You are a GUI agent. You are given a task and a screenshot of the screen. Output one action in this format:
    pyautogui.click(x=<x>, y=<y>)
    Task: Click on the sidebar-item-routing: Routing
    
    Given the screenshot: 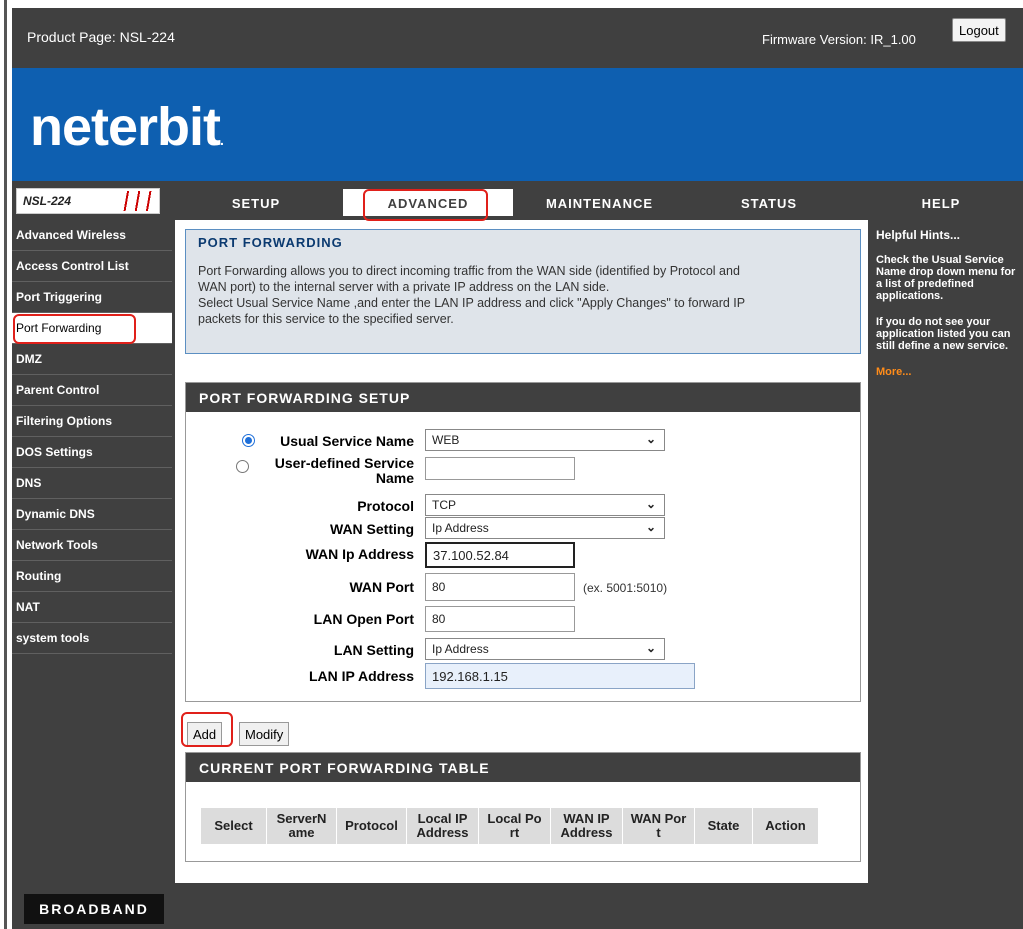 What is the action you would take?
    pyautogui.click(x=92, y=576)
    